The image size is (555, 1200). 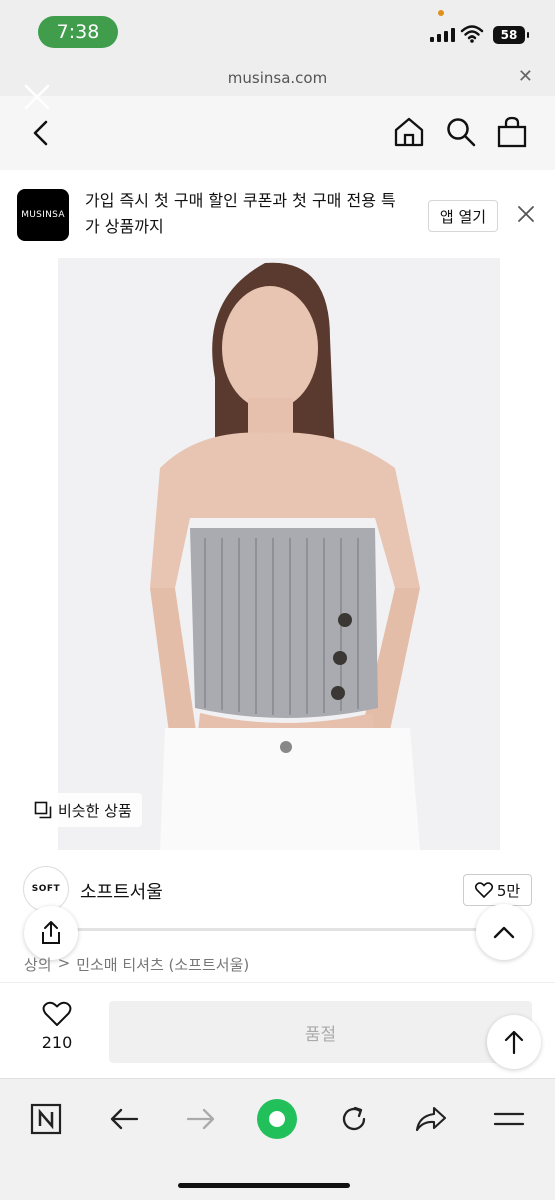 I want to click on status-bar: 7:38 58, so click(x=277, y=30).